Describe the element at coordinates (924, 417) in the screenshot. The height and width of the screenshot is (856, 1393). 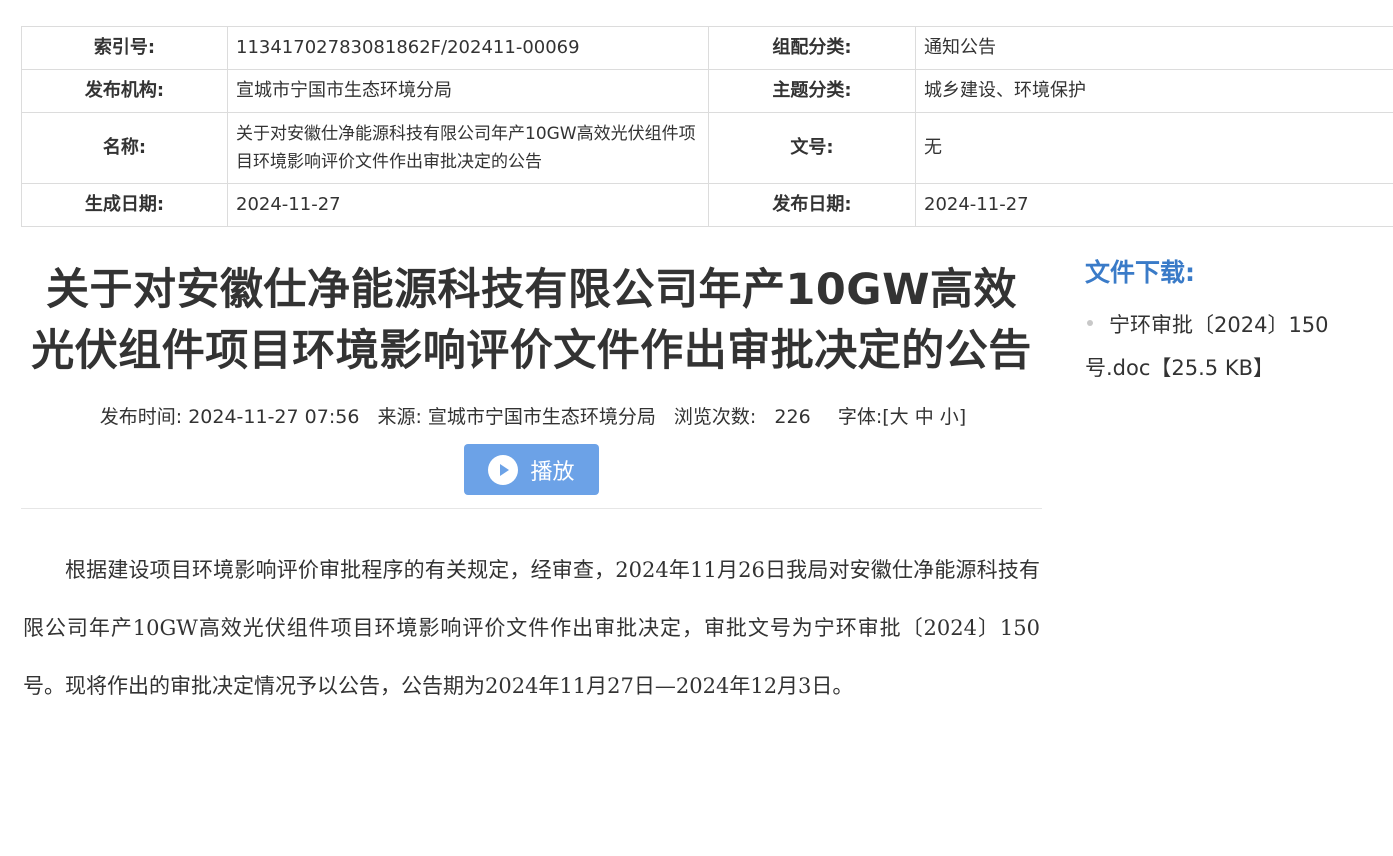
I see `font-size-medium: 中` at that location.